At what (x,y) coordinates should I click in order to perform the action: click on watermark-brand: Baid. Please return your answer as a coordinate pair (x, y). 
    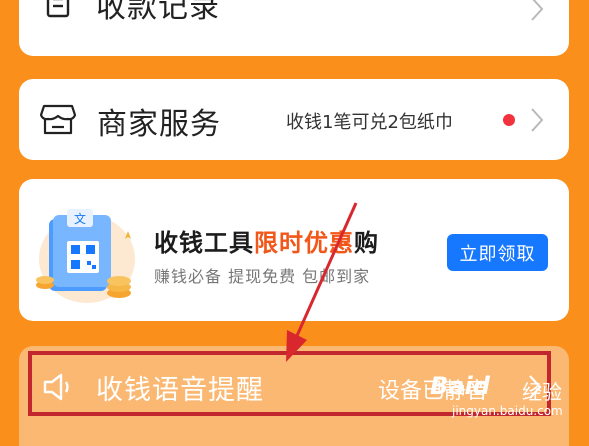
    Looking at the image, I should click on (460, 386).